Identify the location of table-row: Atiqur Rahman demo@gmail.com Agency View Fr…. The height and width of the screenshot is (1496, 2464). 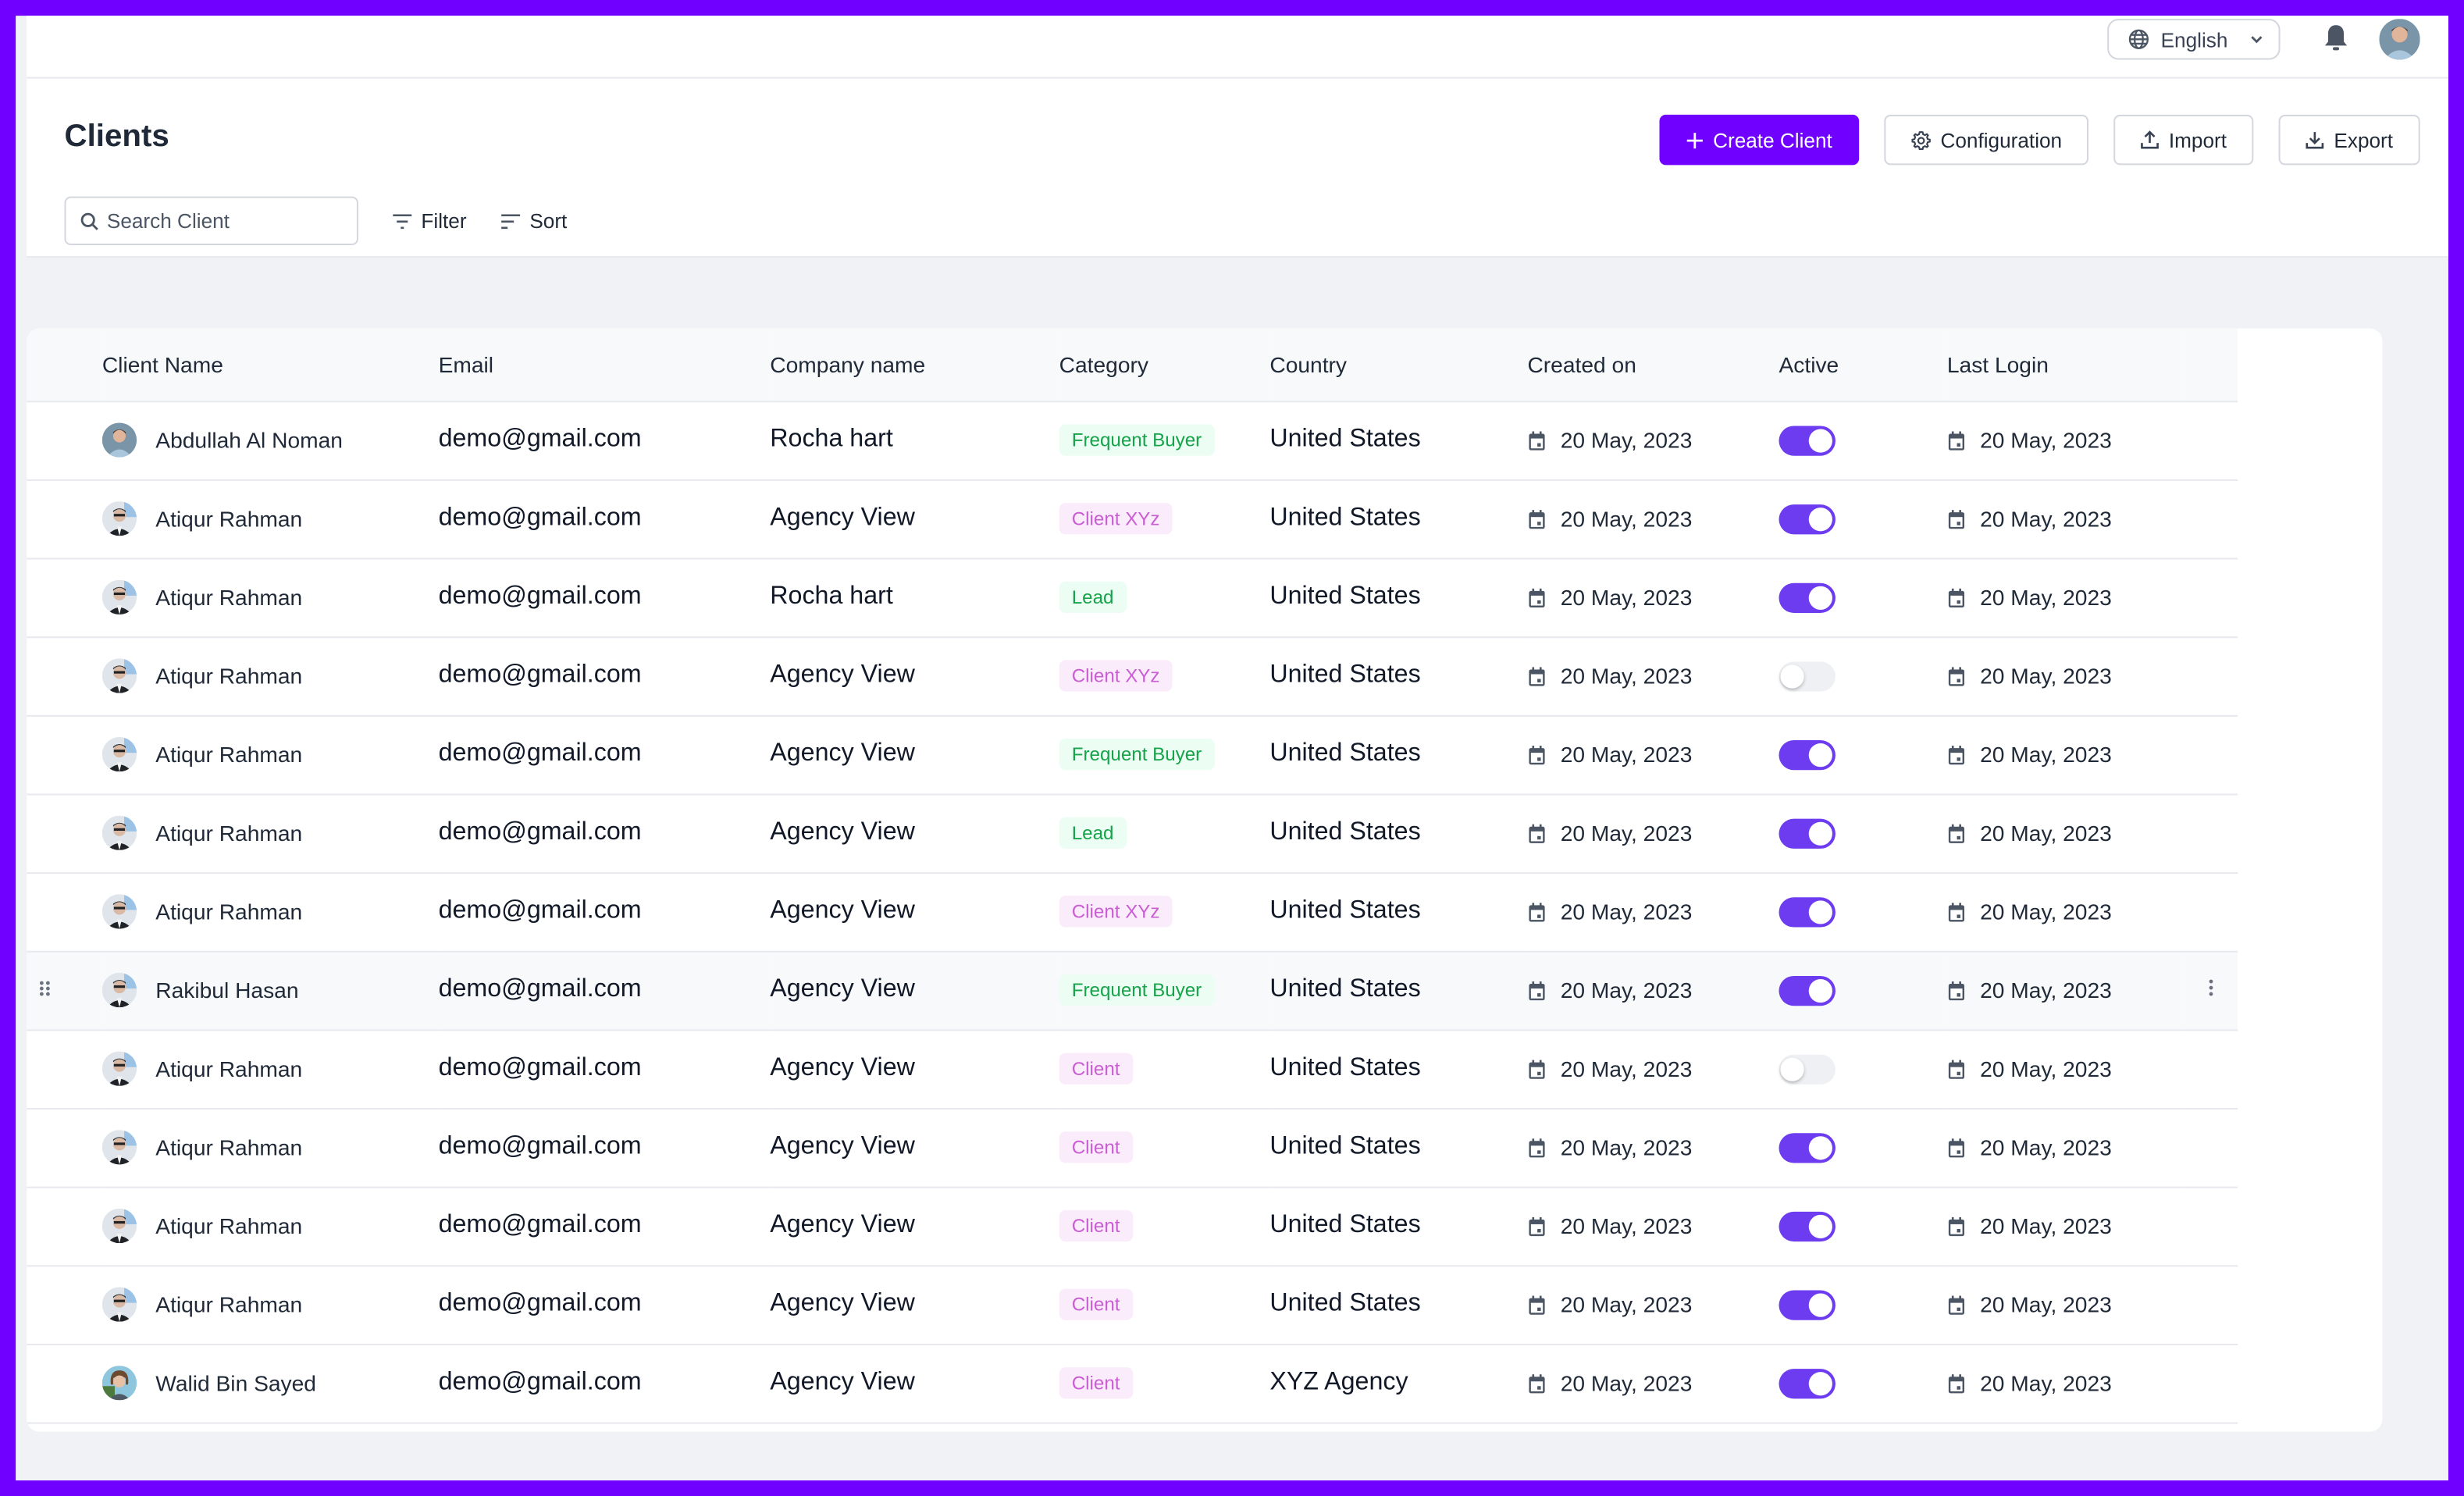
(1133, 754).